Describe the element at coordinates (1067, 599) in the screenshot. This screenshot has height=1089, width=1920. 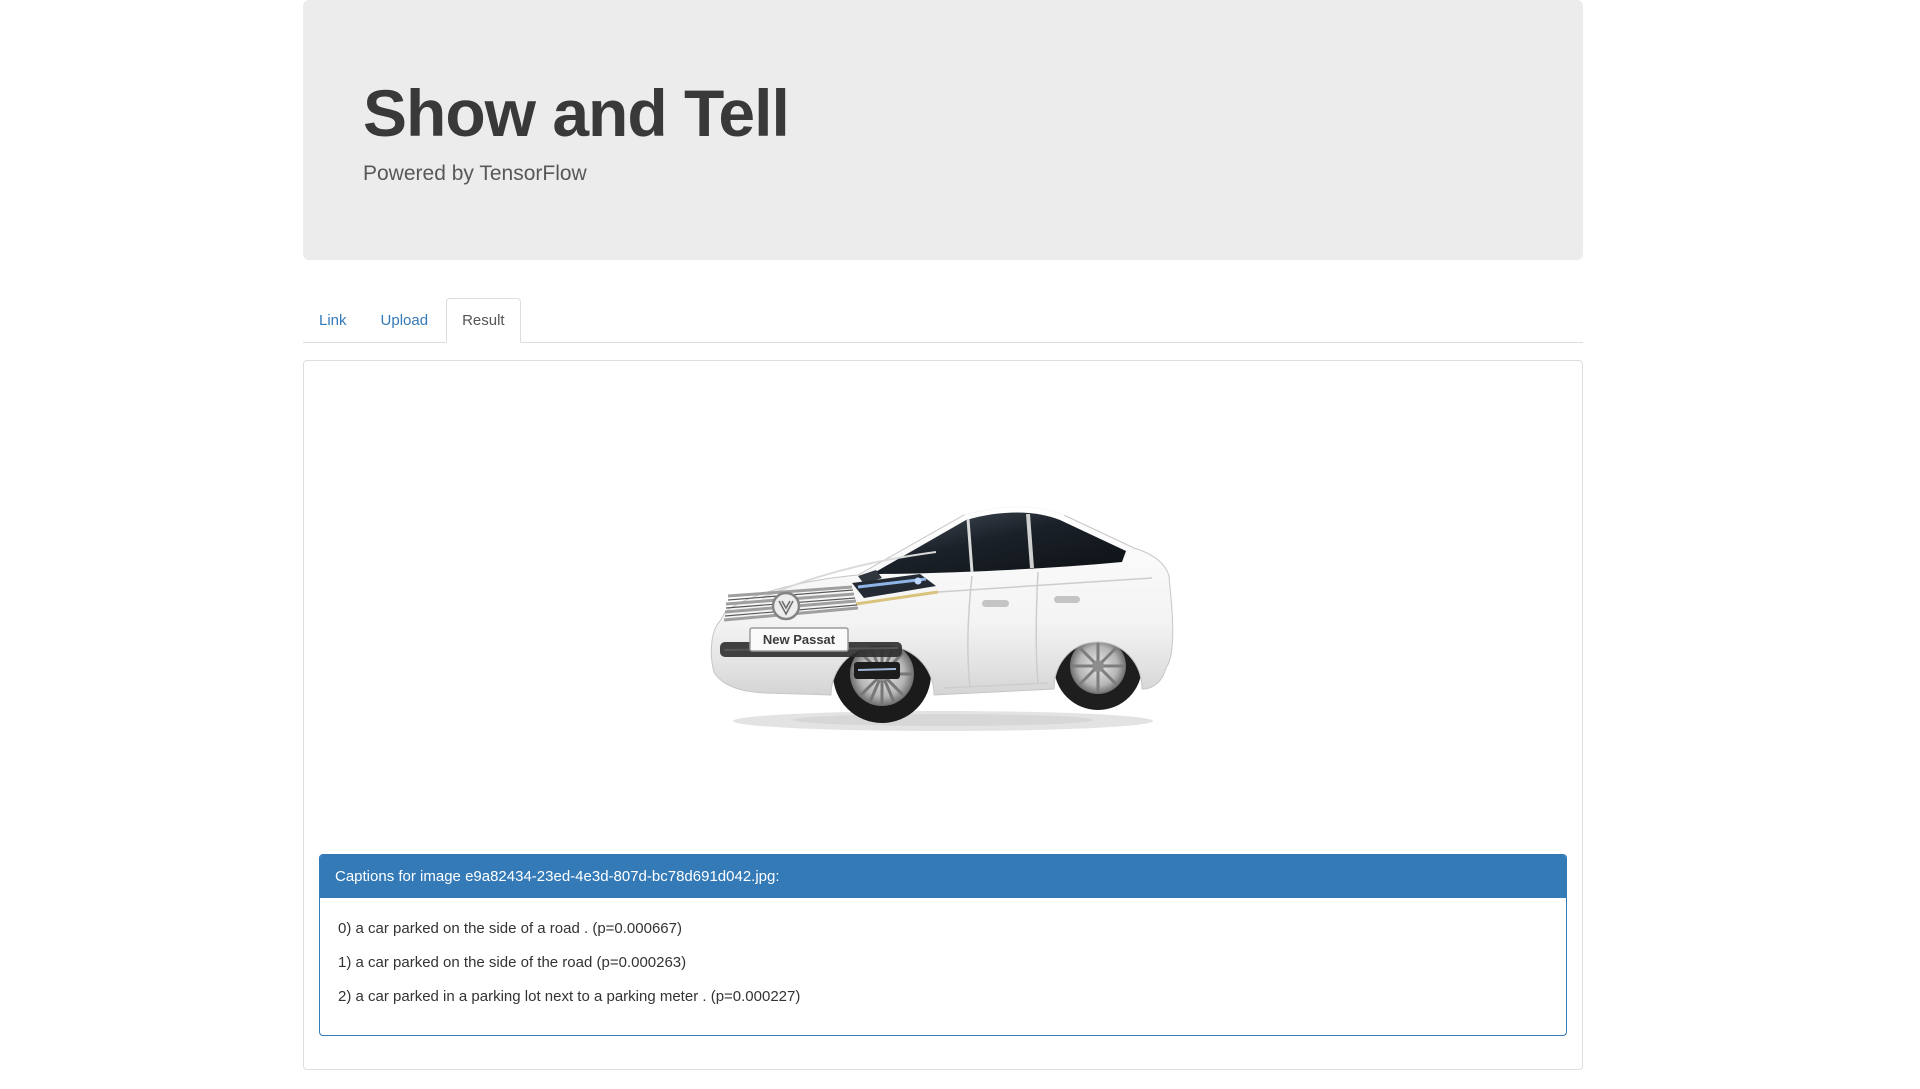
I see `car-door-handle-rear` at that location.